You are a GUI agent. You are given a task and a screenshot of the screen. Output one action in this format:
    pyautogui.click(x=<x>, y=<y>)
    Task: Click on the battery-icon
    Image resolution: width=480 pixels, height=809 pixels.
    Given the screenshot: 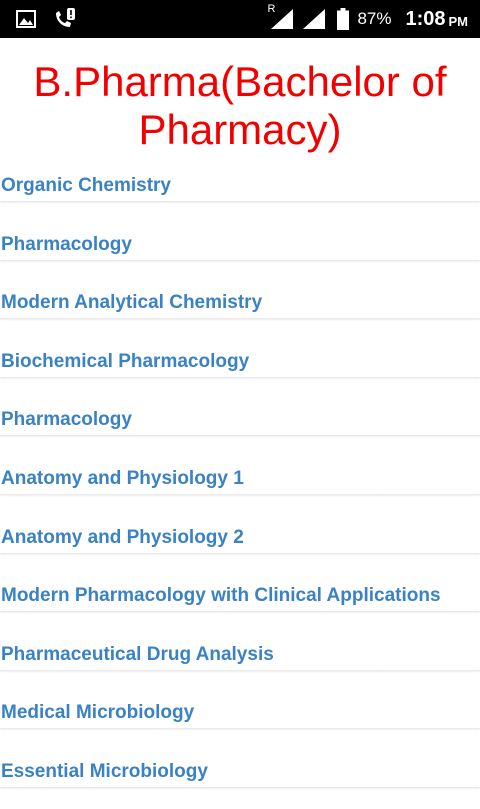 What is the action you would take?
    pyautogui.click(x=343, y=19)
    